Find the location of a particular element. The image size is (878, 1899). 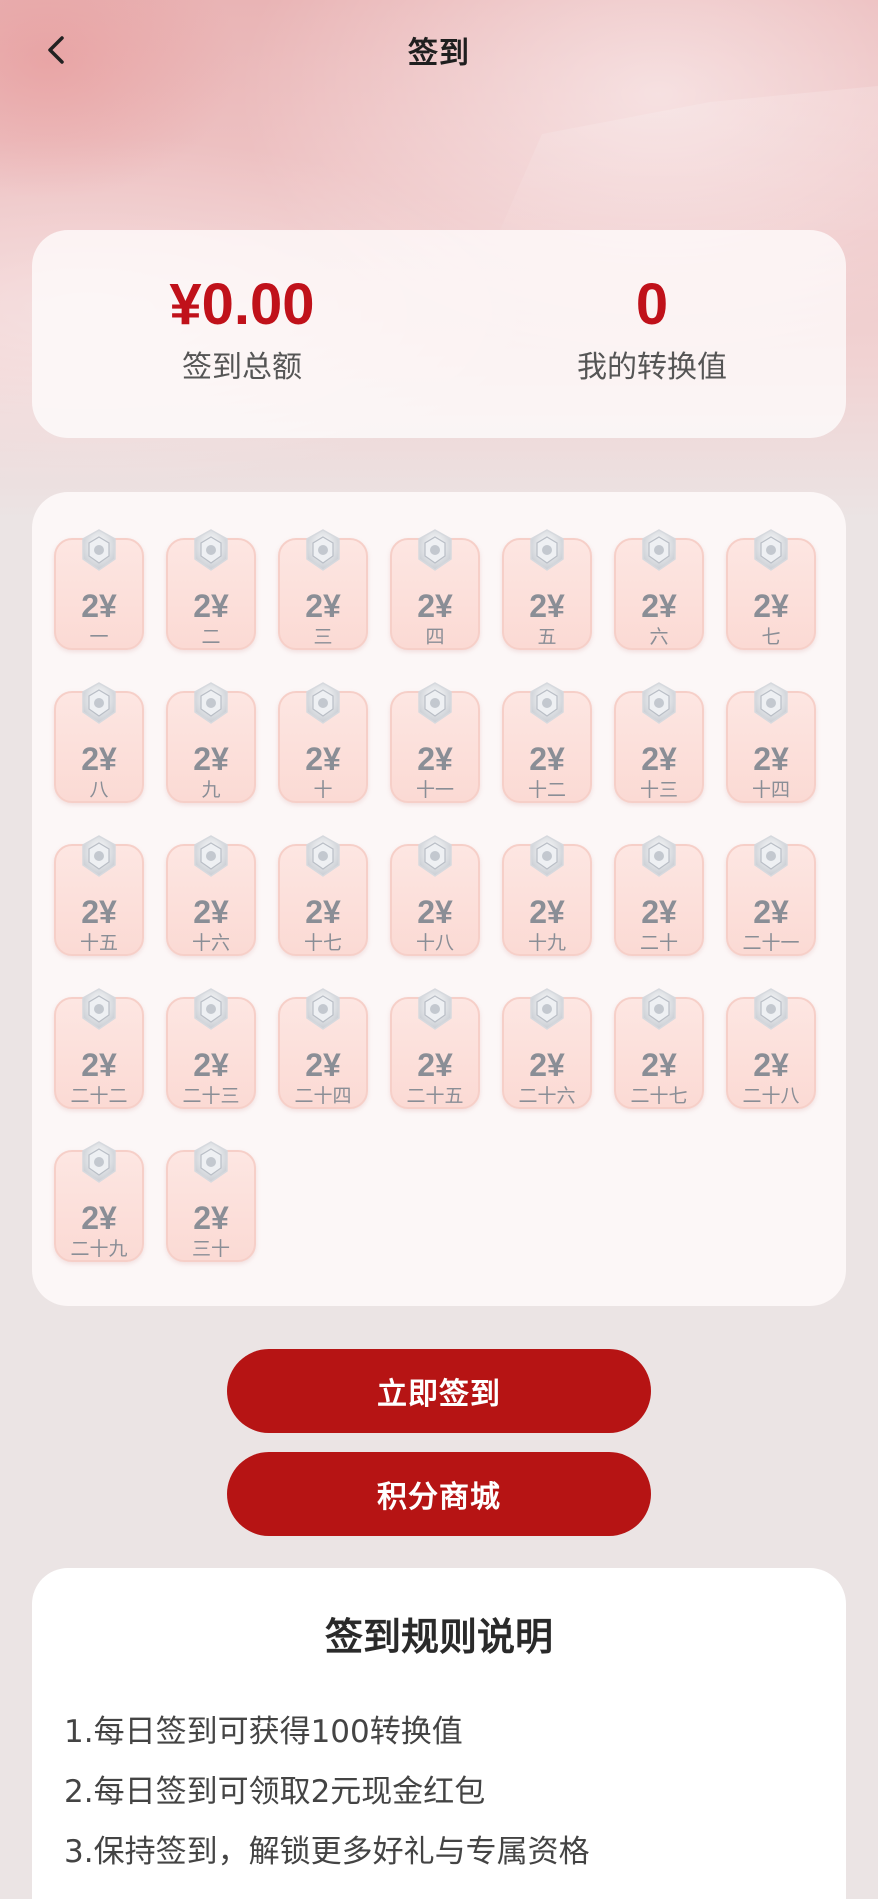

day-label: 十五 is located at coordinates (98, 943).